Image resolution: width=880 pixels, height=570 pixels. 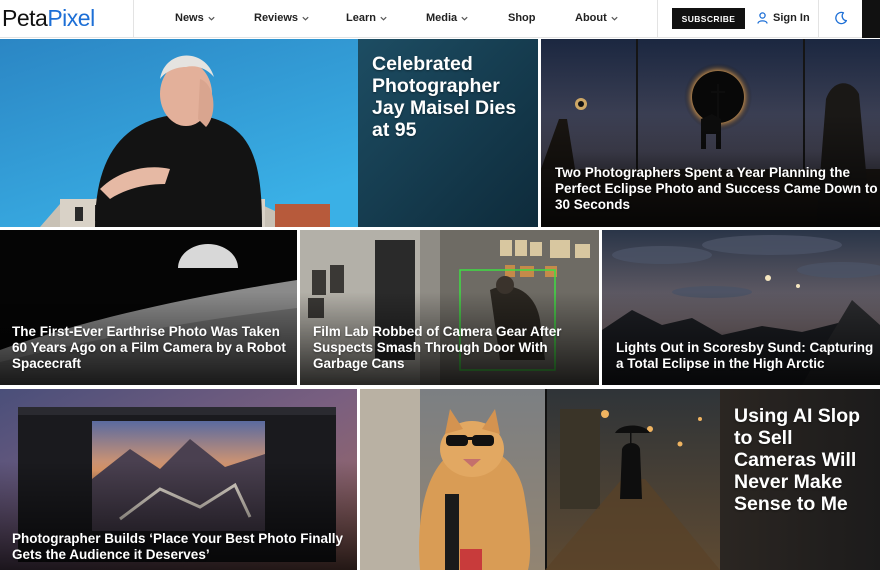 What do you see at coordinates (25, 18) in the screenshot?
I see `logo-part-peta: Peta` at bounding box center [25, 18].